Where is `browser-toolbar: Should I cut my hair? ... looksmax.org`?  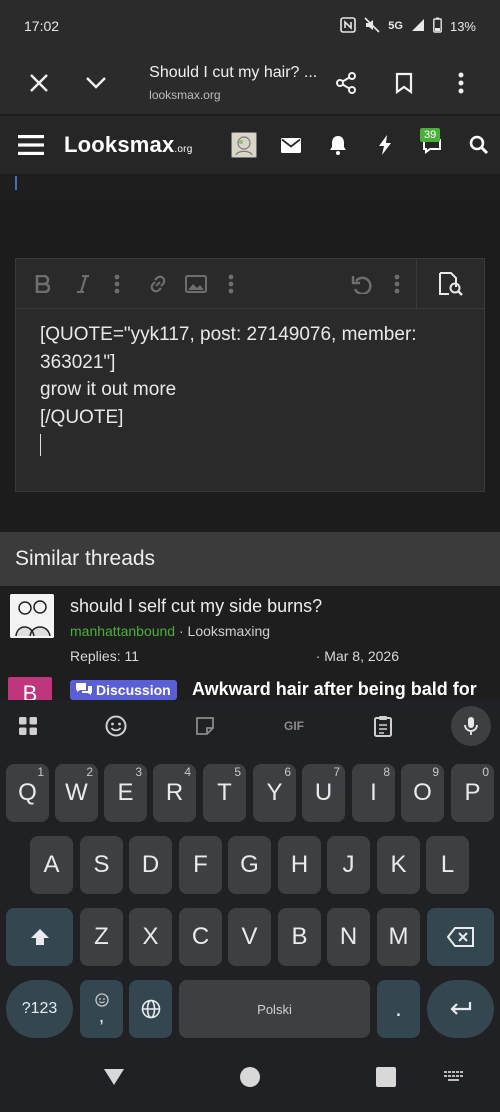 browser-toolbar: Should I cut my hair? ... looksmax.org is located at coordinates (250, 83).